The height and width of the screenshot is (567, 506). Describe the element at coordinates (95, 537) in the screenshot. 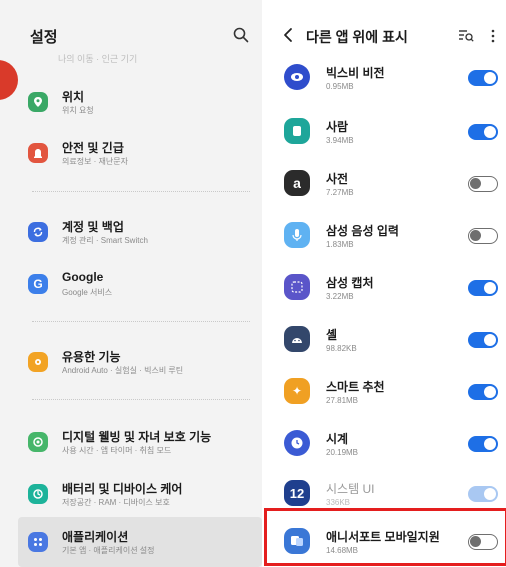

I see `settings-item-title: 애플리케이션` at that location.